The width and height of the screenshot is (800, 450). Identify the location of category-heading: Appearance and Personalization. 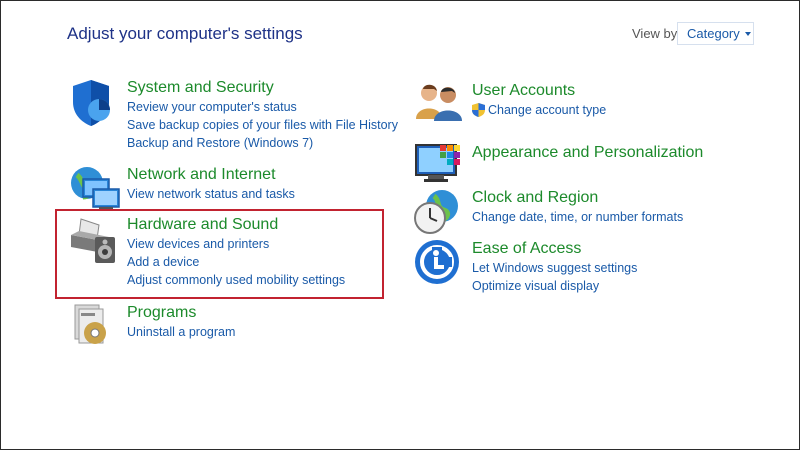
(587, 153).